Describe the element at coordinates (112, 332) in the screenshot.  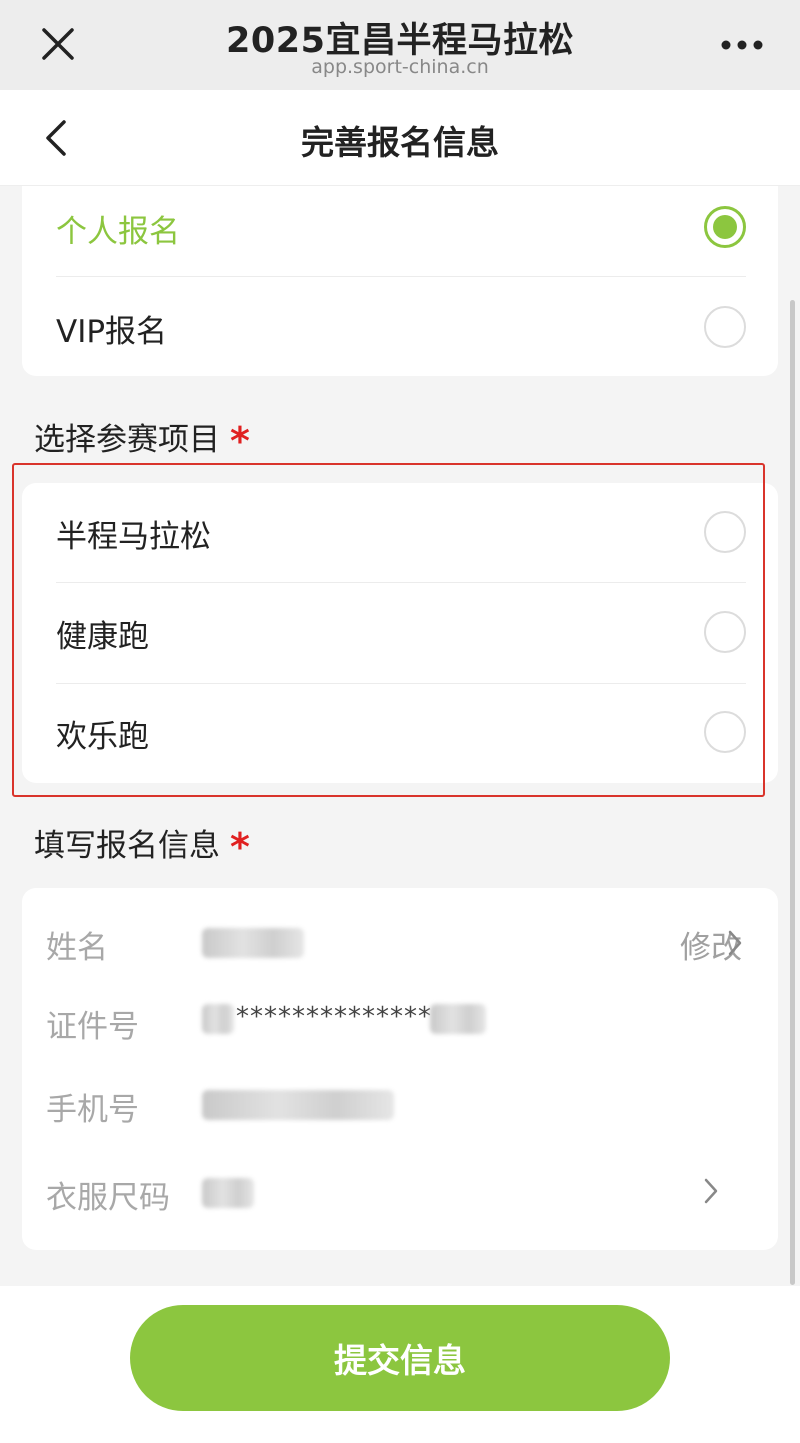
I see `option-label: VIP报名` at that location.